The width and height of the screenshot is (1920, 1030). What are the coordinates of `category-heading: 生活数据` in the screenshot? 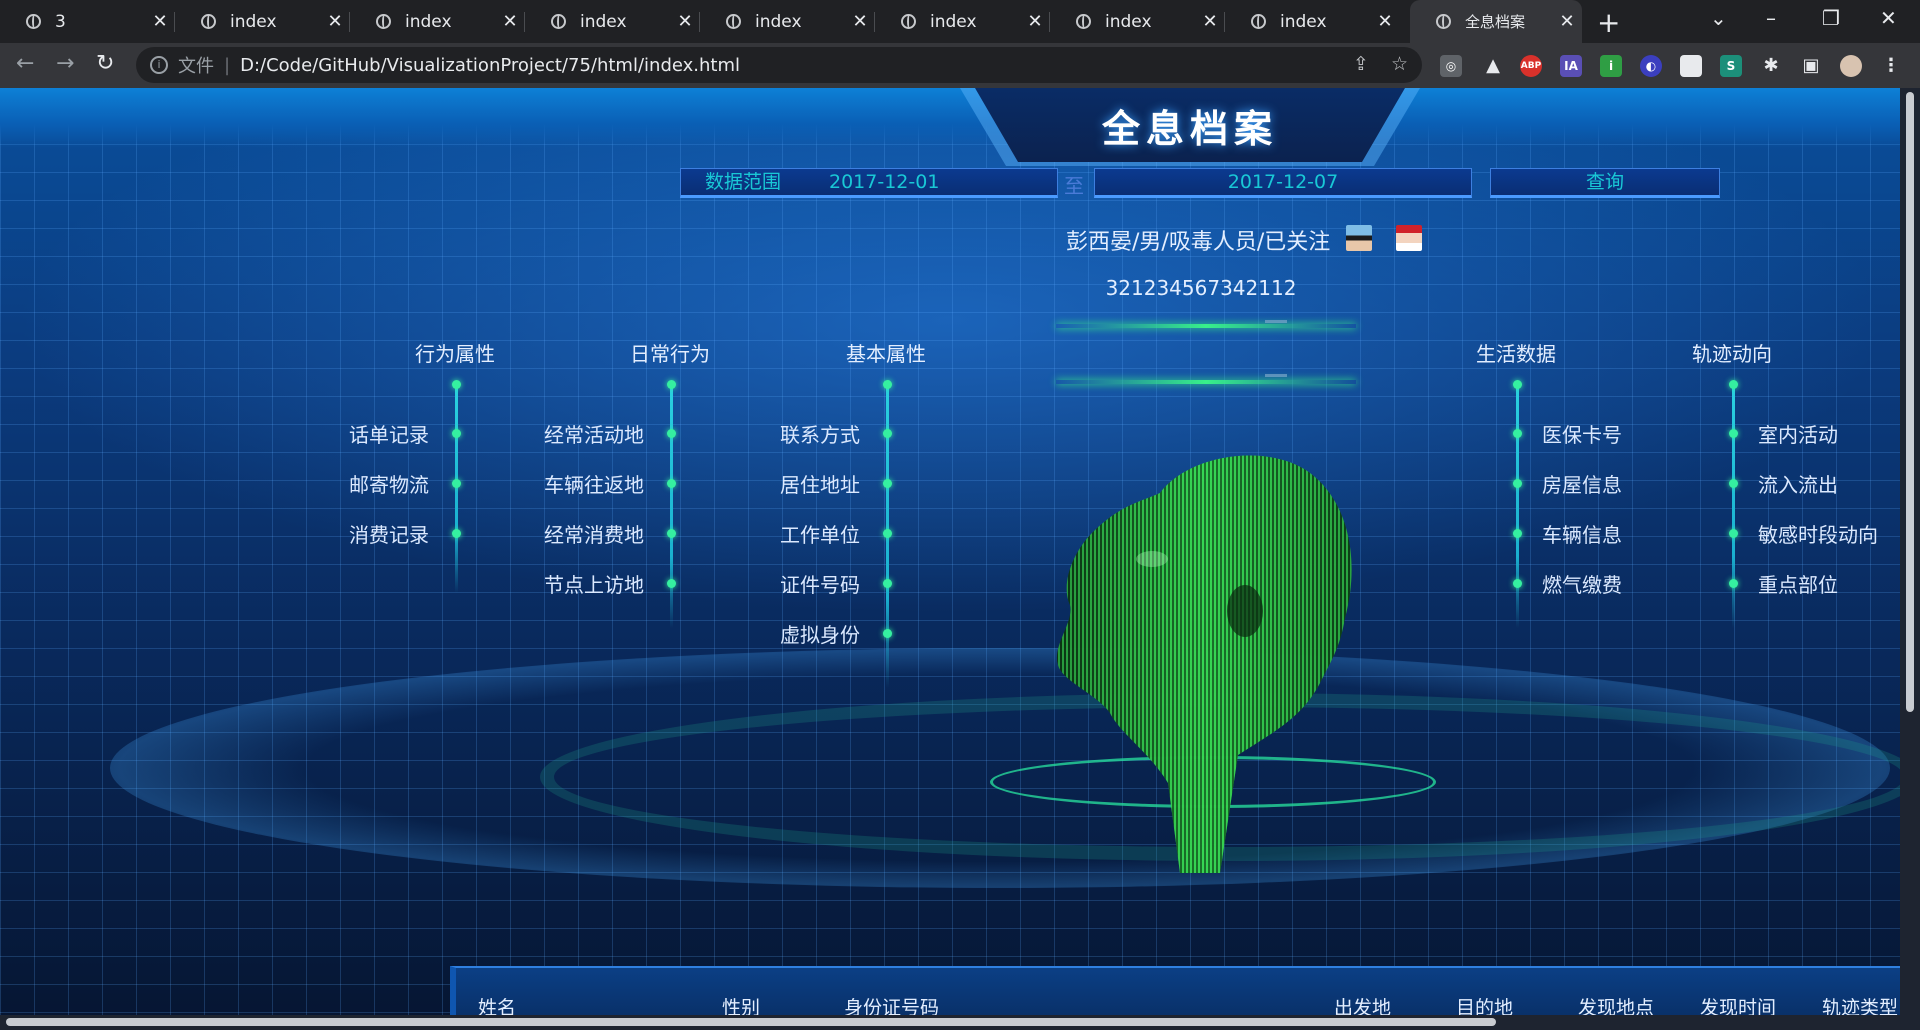 It's located at (1516, 352).